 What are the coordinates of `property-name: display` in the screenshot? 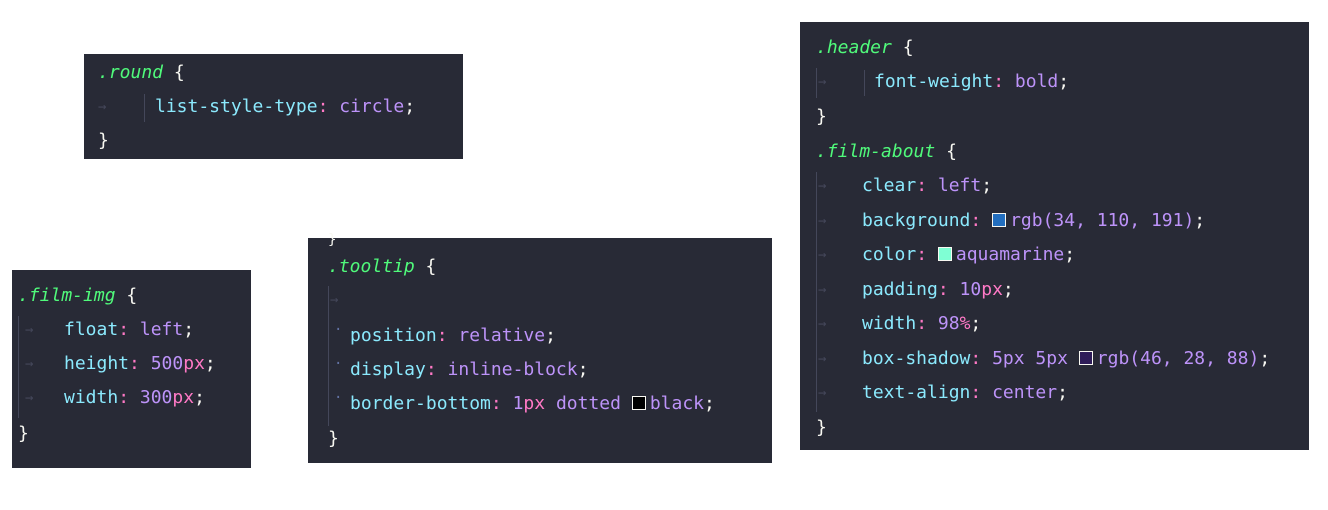 It's located at (388, 369).